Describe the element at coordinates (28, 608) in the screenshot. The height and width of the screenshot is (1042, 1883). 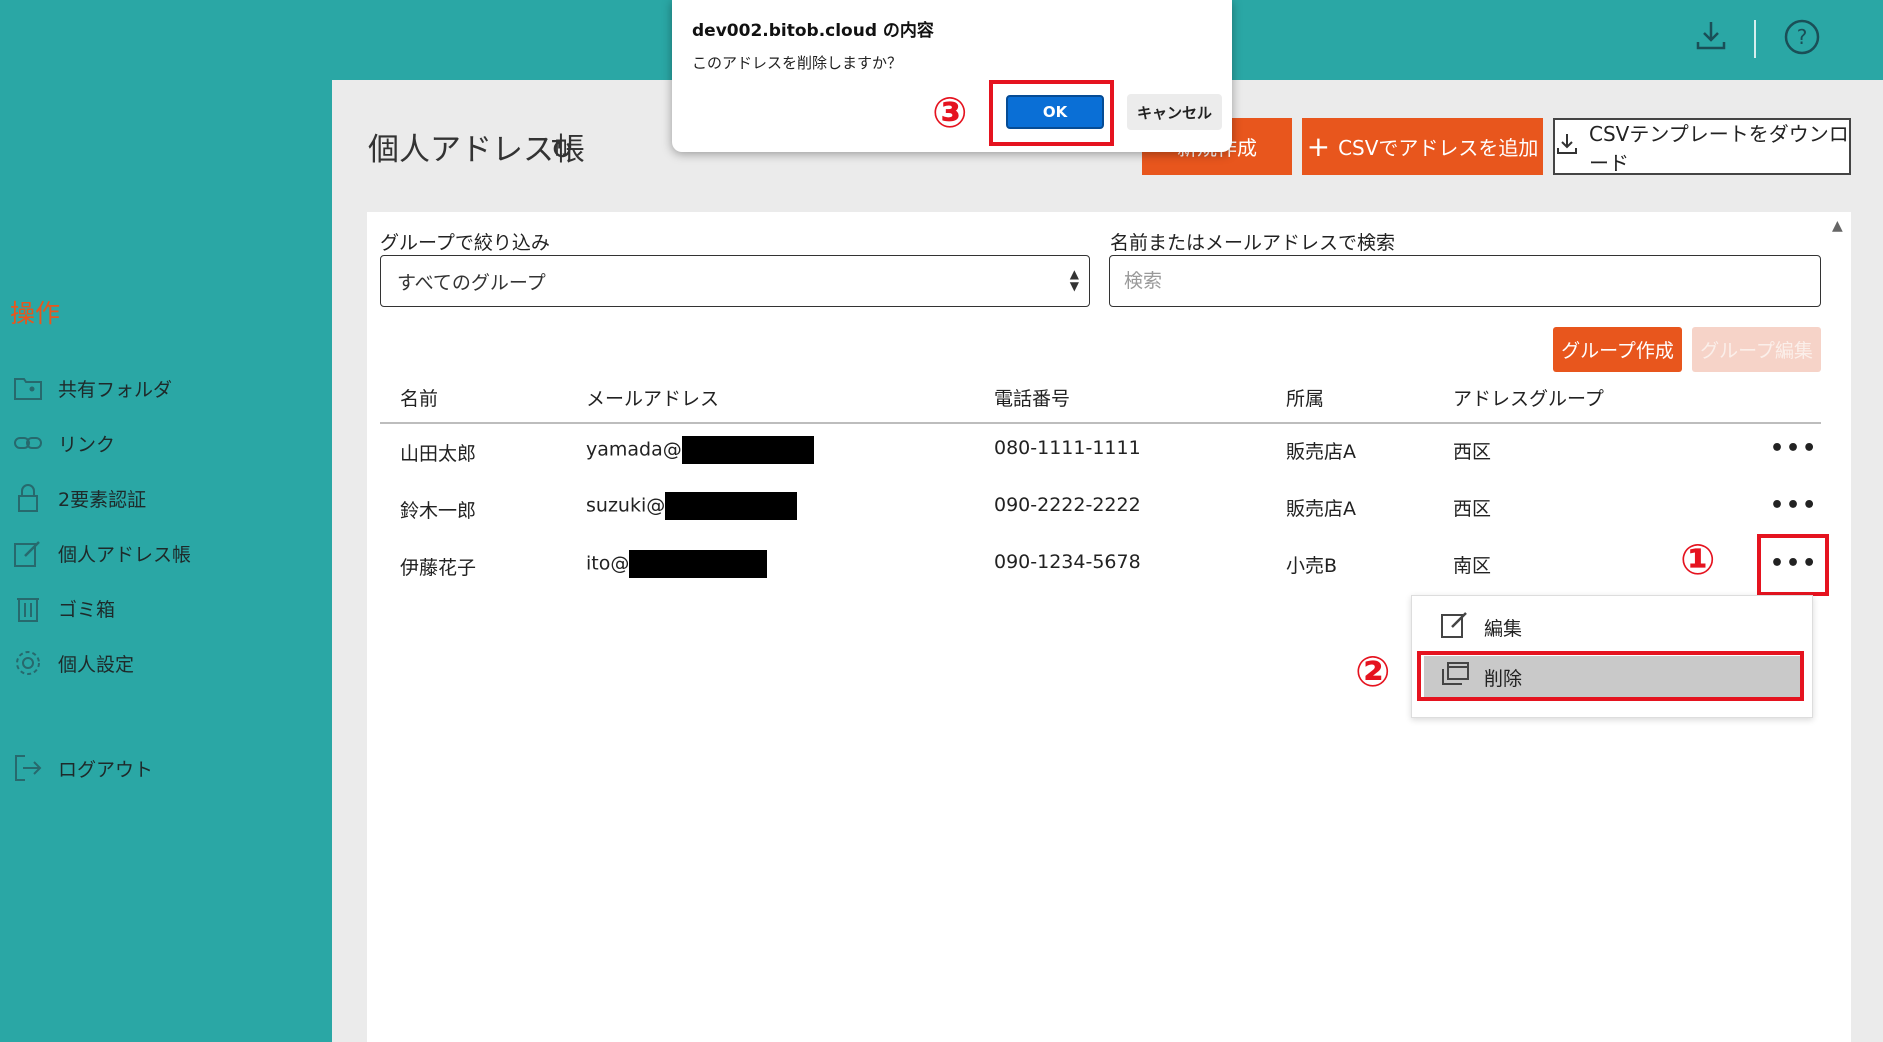
I see `trash-icon` at that location.